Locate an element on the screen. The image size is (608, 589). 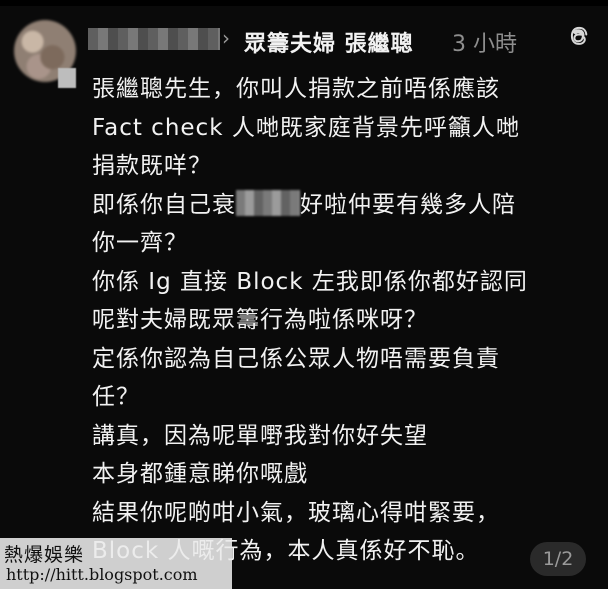
post-line-part: 即係你自己衰 is located at coordinates (164, 204).